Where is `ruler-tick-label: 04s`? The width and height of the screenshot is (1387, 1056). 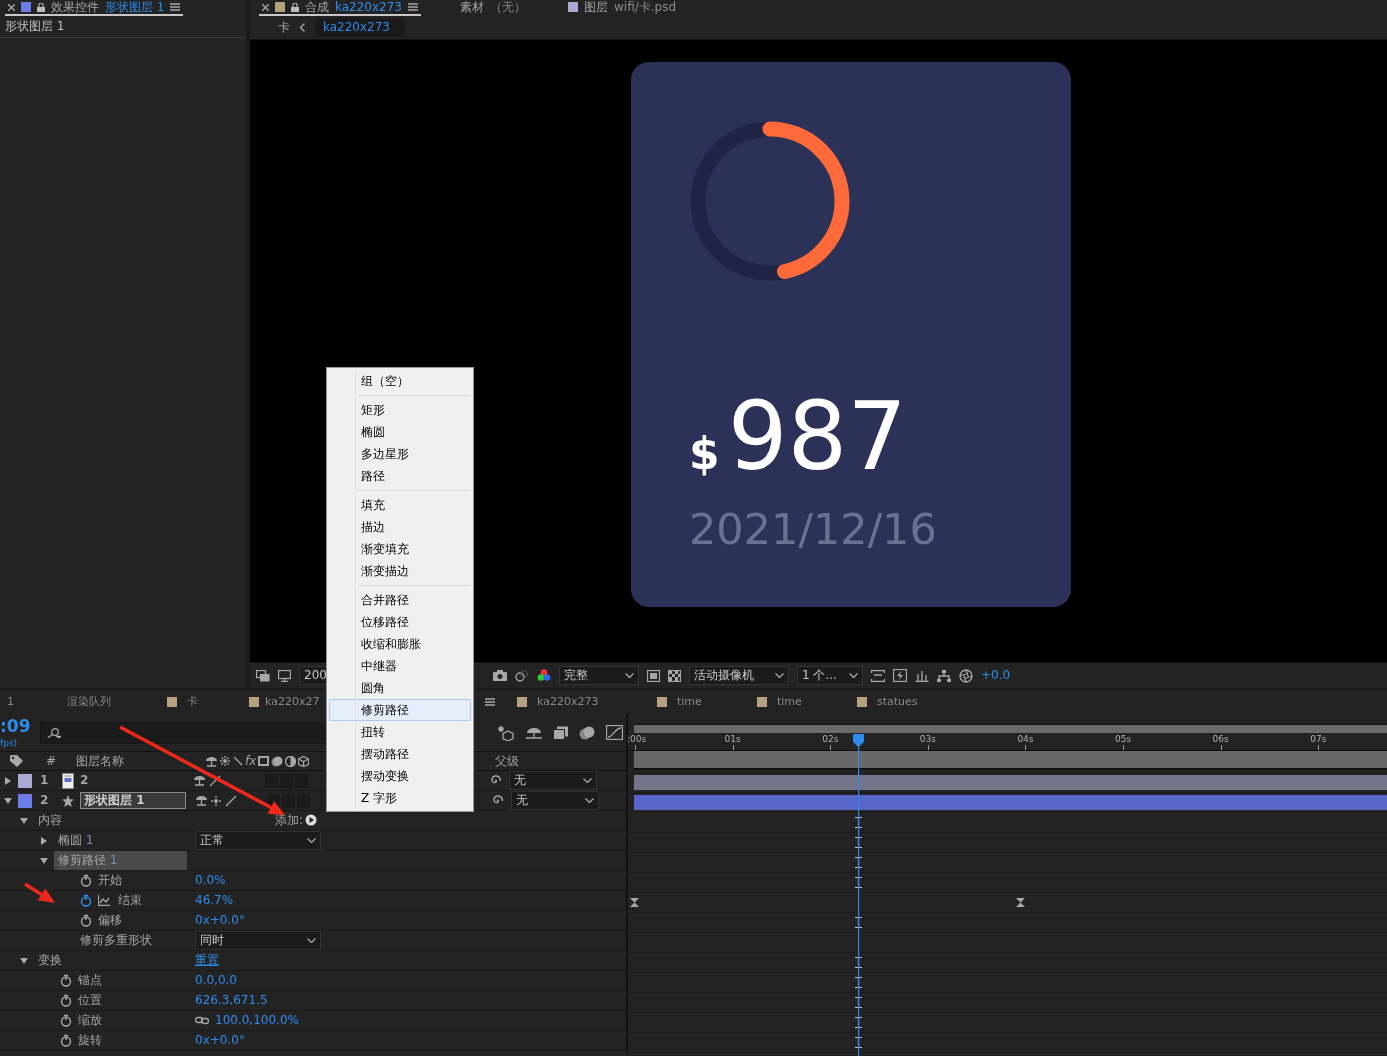
ruler-tick-label: 04s is located at coordinates (1025, 739).